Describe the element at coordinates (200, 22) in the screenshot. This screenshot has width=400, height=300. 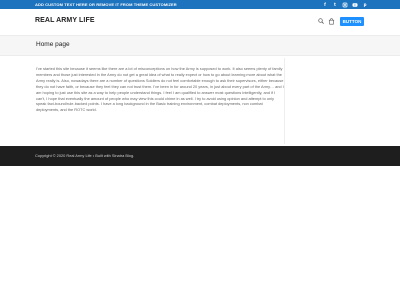
I see `site-header: REAL ARMY LIFE BUTTON` at that location.